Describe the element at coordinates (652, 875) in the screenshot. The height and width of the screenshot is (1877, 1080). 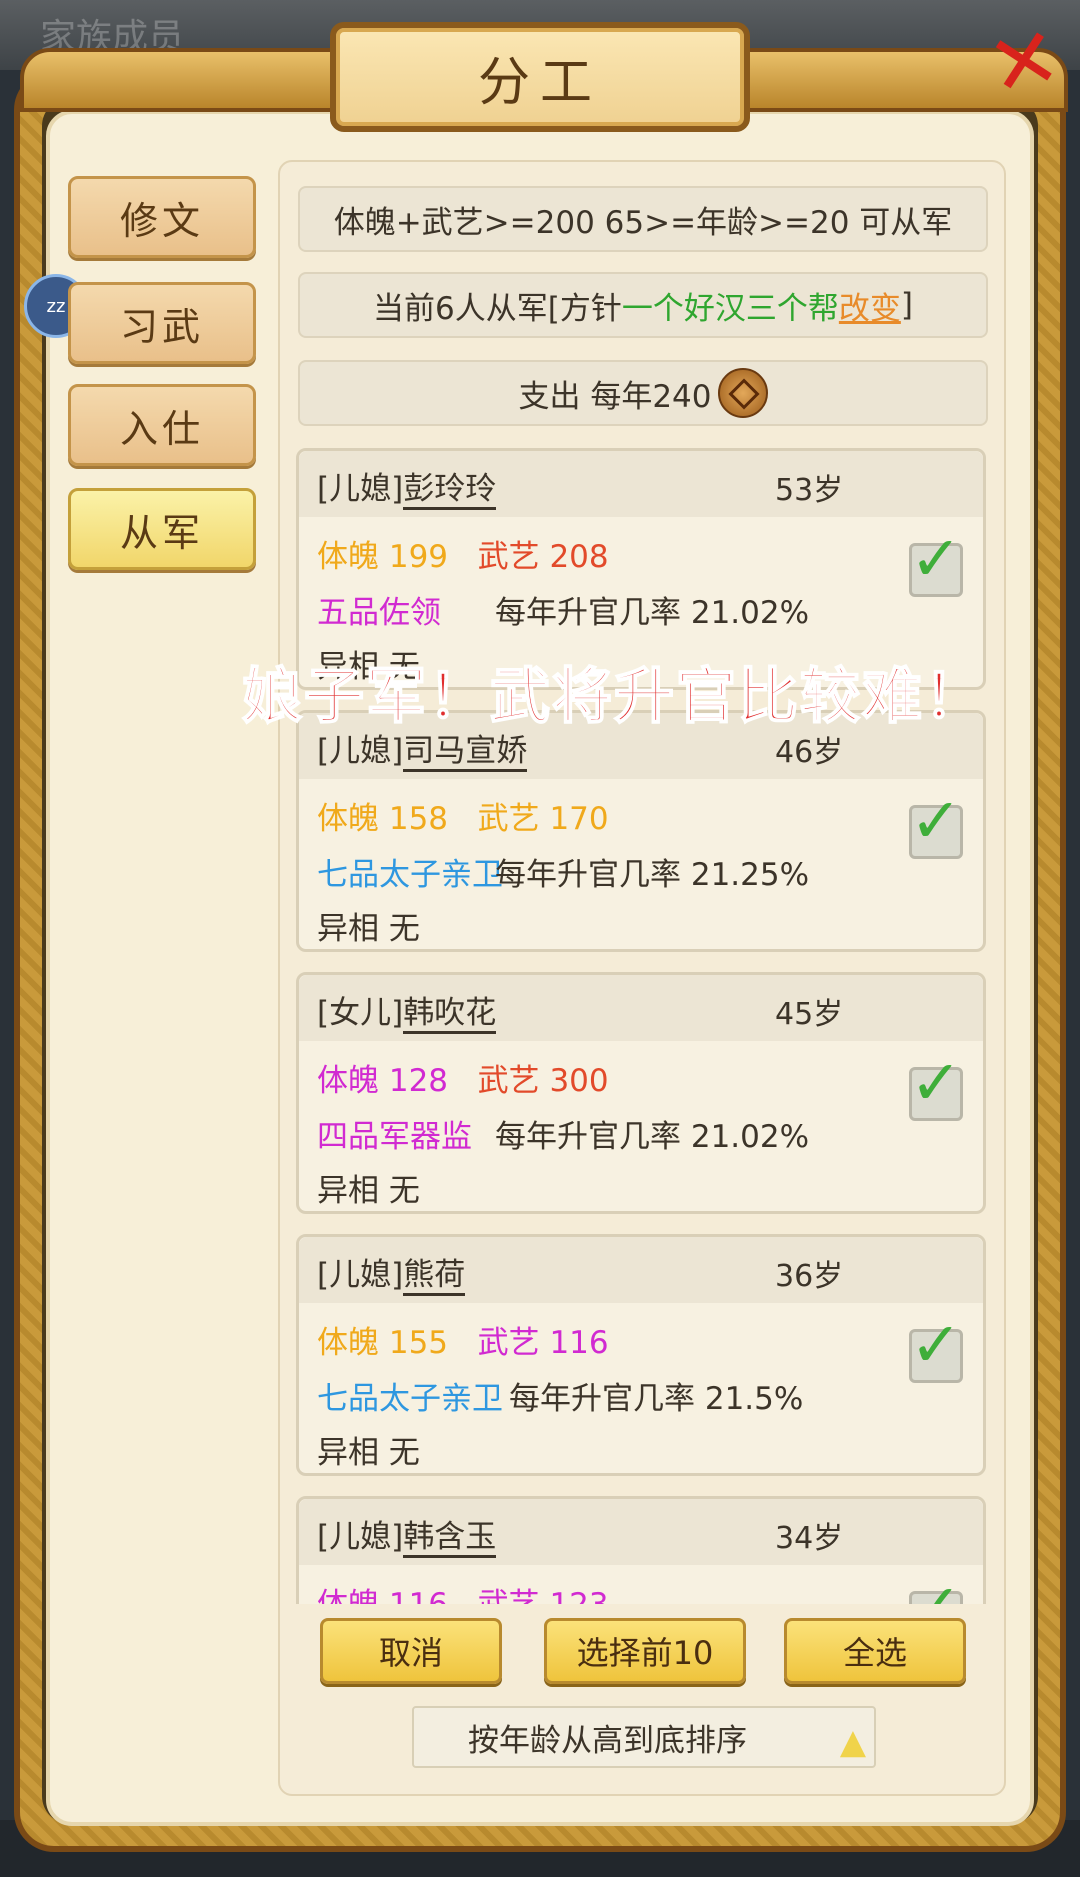
I see `member-promotion-rate: 每年升官几率 21.25%` at that location.